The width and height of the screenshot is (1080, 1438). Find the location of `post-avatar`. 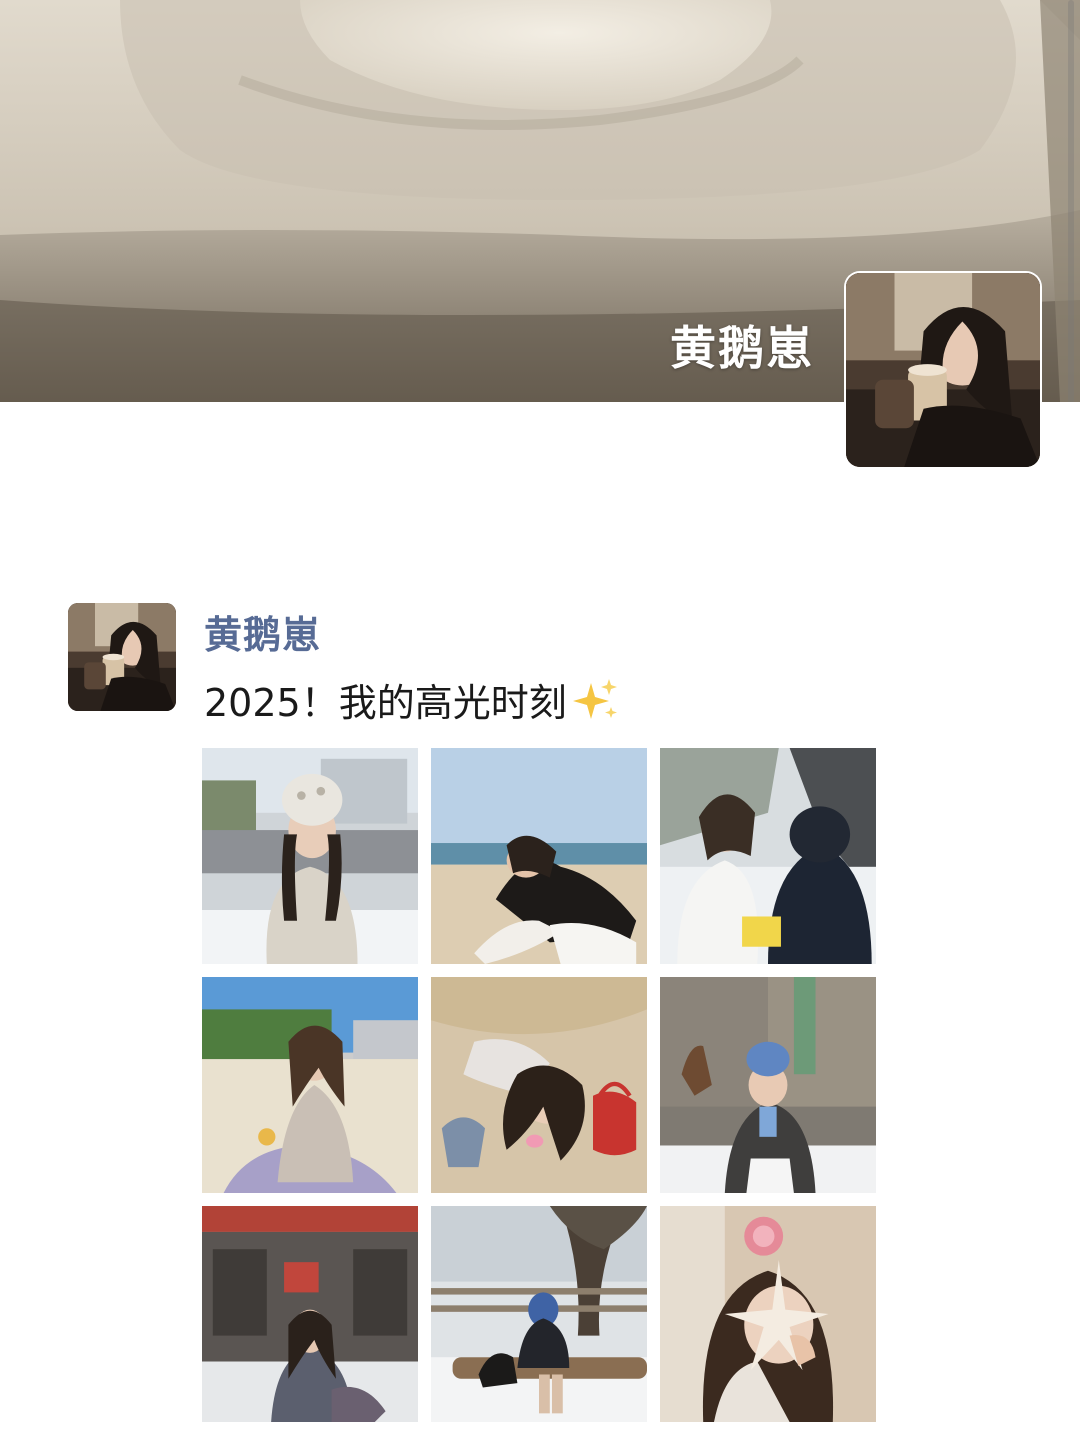

post-avatar is located at coordinates (122, 657).